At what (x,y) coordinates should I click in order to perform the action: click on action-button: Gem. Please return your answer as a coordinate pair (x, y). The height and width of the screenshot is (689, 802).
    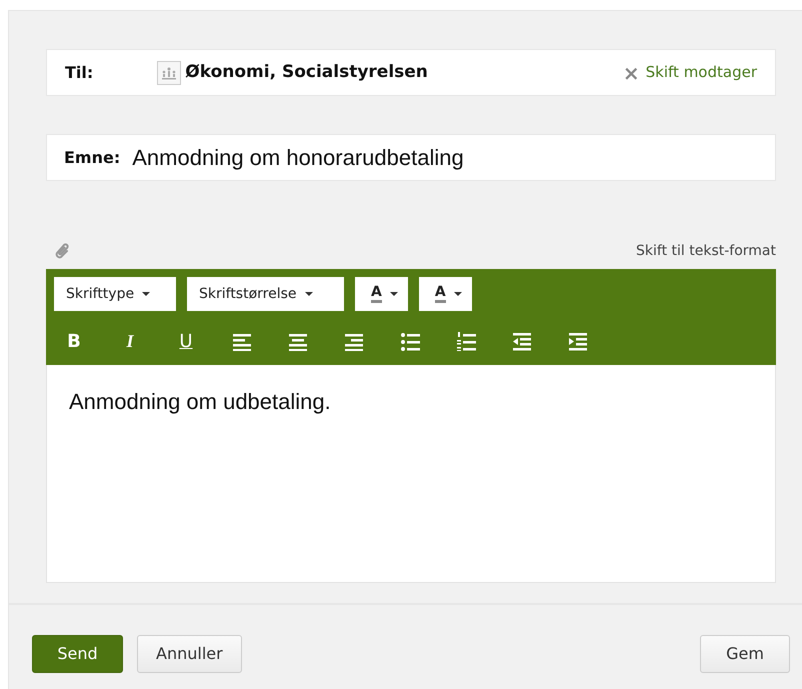
    Looking at the image, I should click on (745, 654).